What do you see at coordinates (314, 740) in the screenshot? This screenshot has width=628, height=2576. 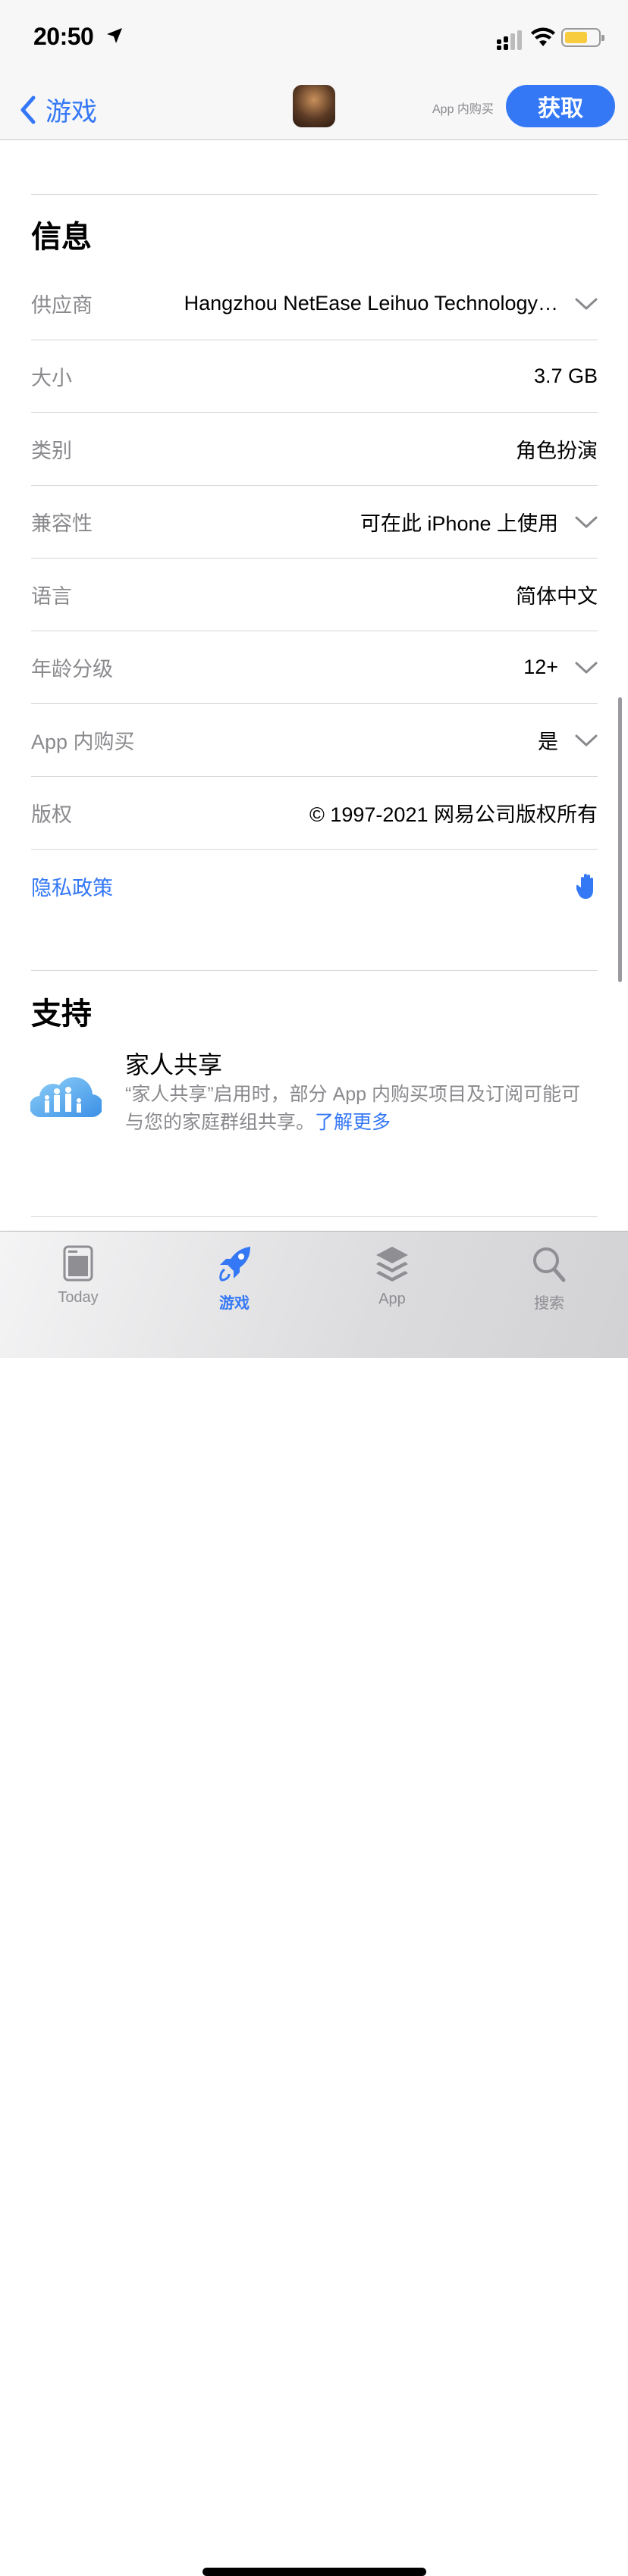 I see `info-row: App 内购买 是` at bounding box center [314, 740].